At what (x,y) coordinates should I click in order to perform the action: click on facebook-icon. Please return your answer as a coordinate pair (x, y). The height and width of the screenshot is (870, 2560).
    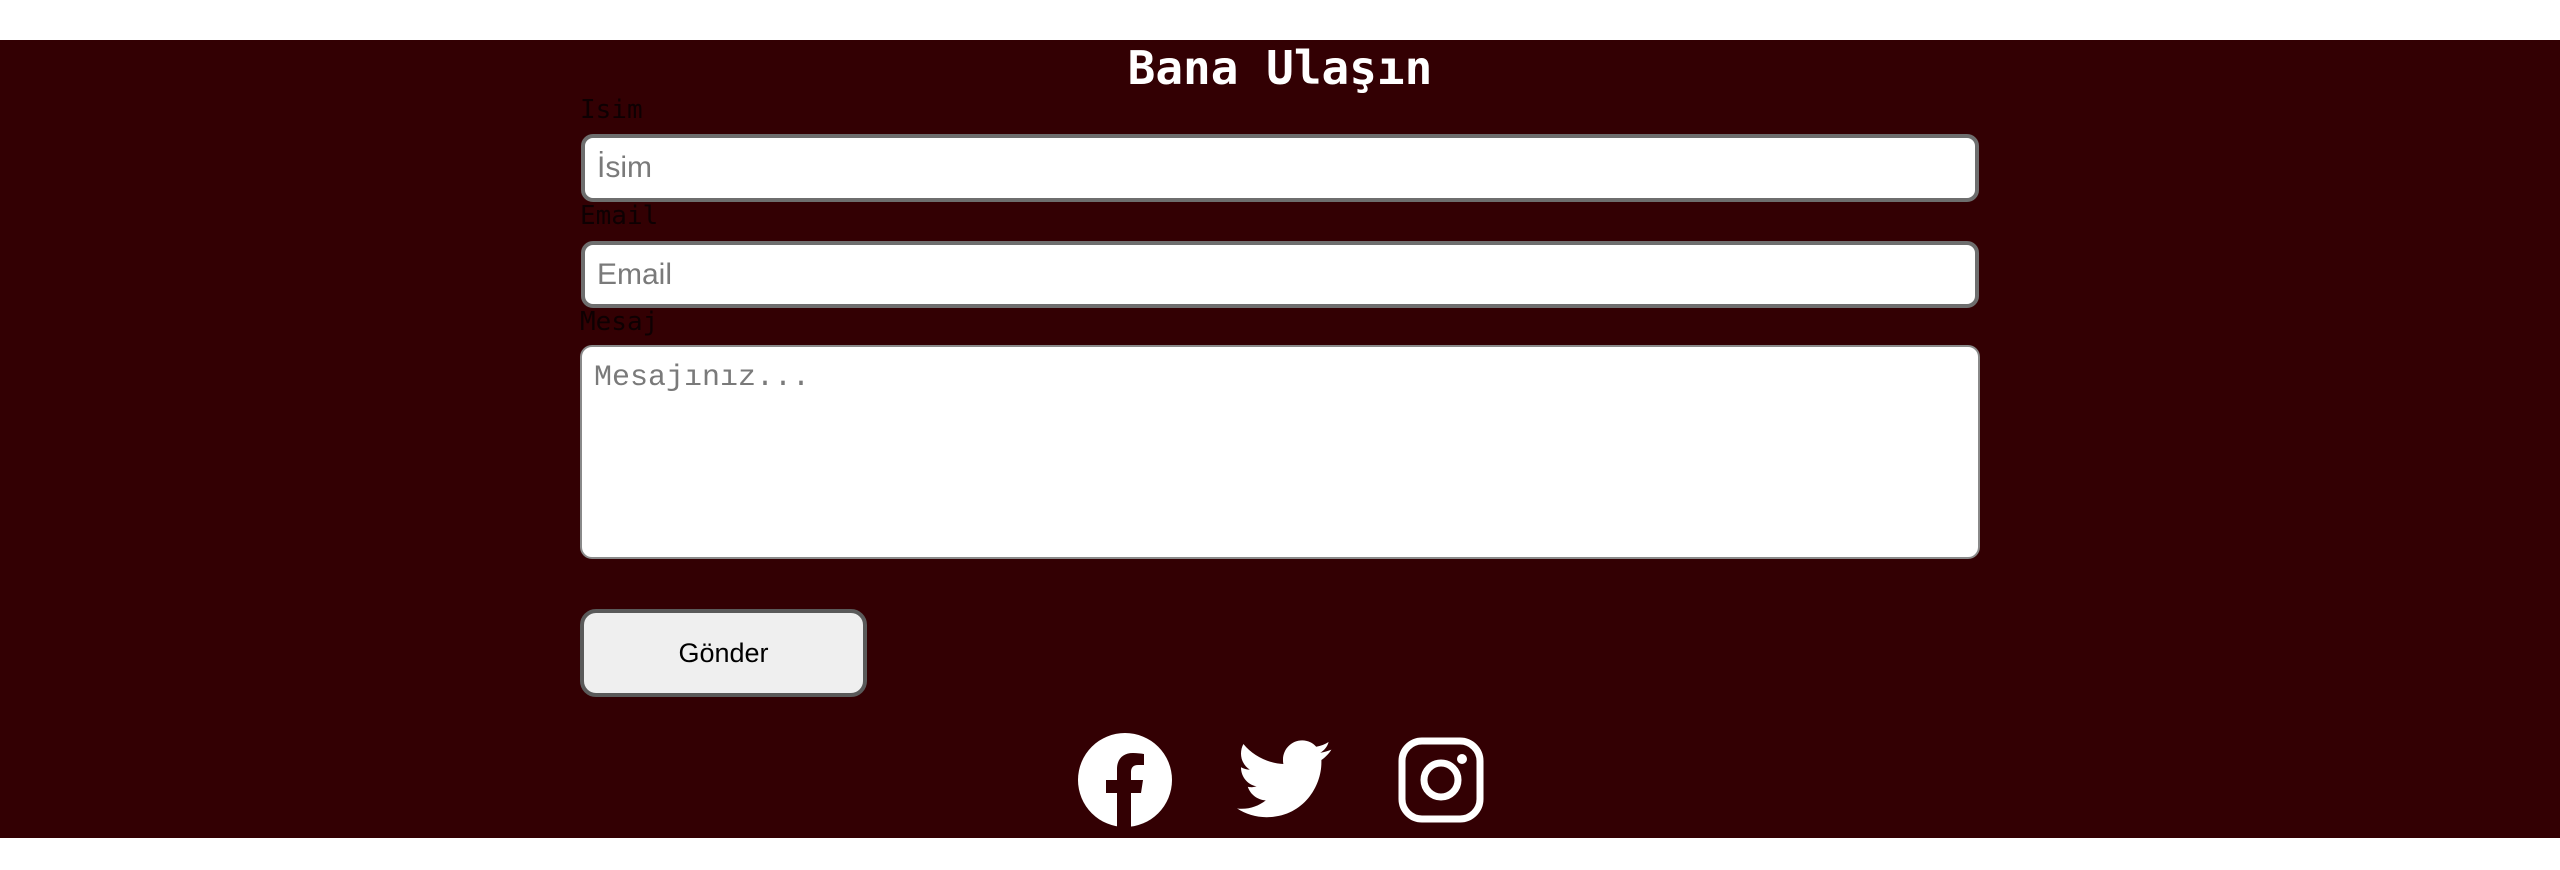
    Looking at the image, I should click on (1125, 780).